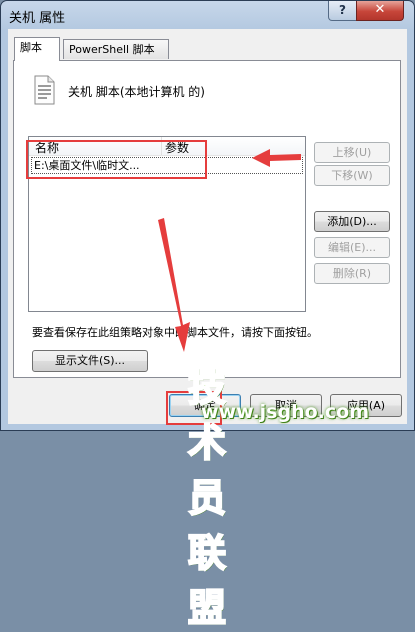 The image size is (415, 632). Describe the element at coordinates (352, 175) in the screenshot. I see `move-down-button: 下移(W)` at that location.